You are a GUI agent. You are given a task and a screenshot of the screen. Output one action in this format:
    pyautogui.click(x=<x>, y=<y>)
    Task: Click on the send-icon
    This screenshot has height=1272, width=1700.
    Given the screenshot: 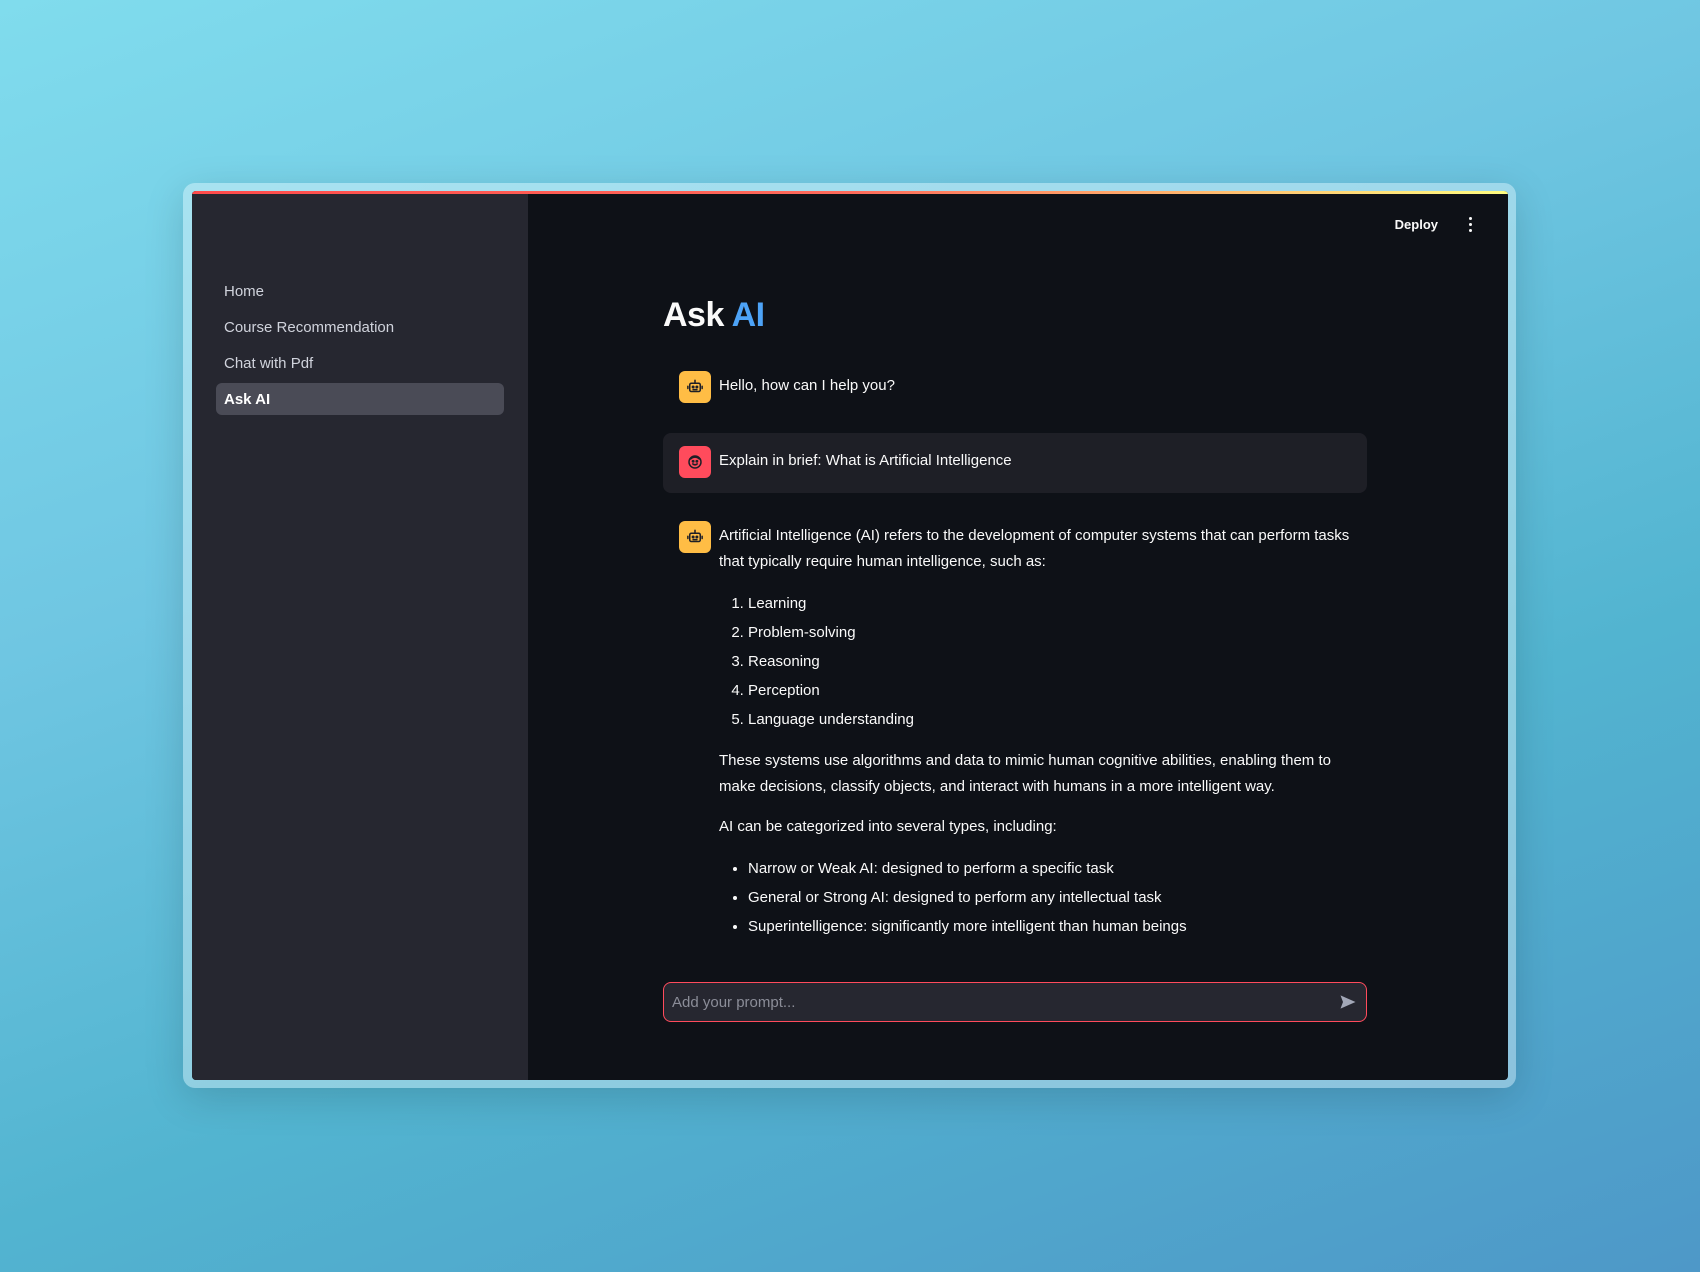 What is the action you would take?
    pyautogui.click(x=1348, y=1002)
    